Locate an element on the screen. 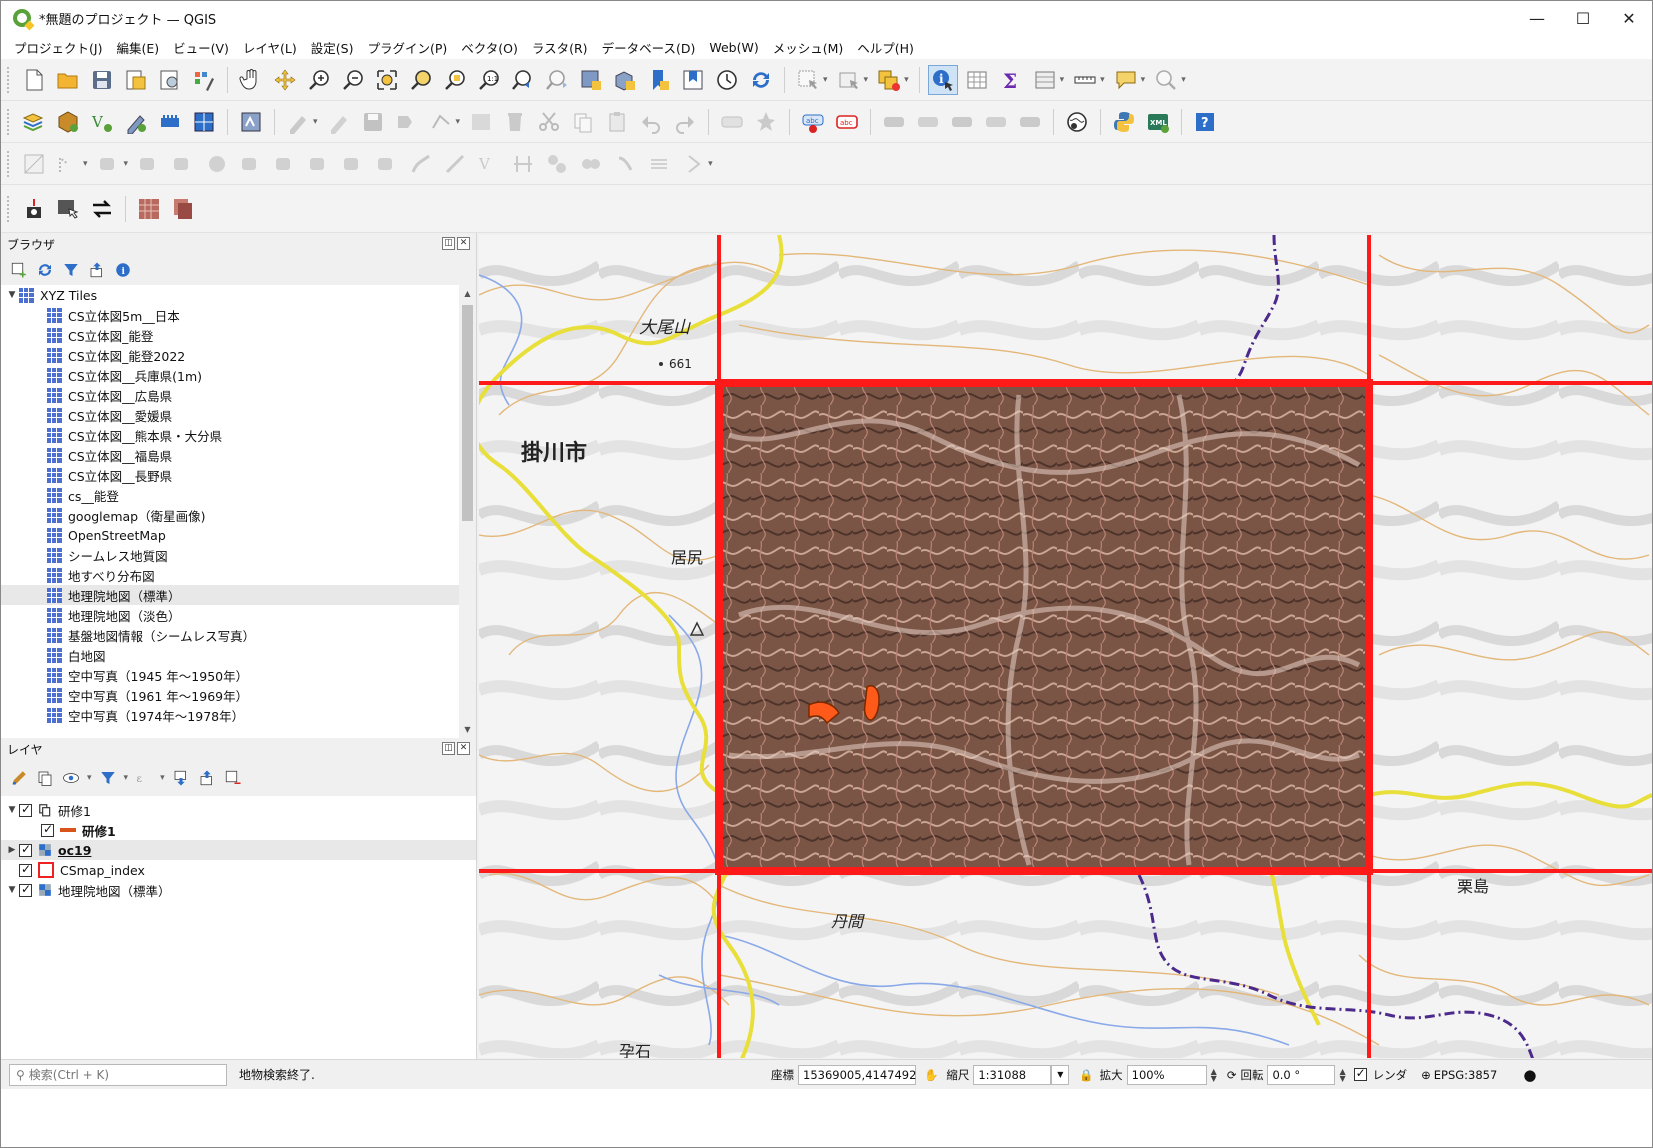 This screenshot has height=1148, width=1653. messages-icon: ● is located at coordinates (1529, 1075).